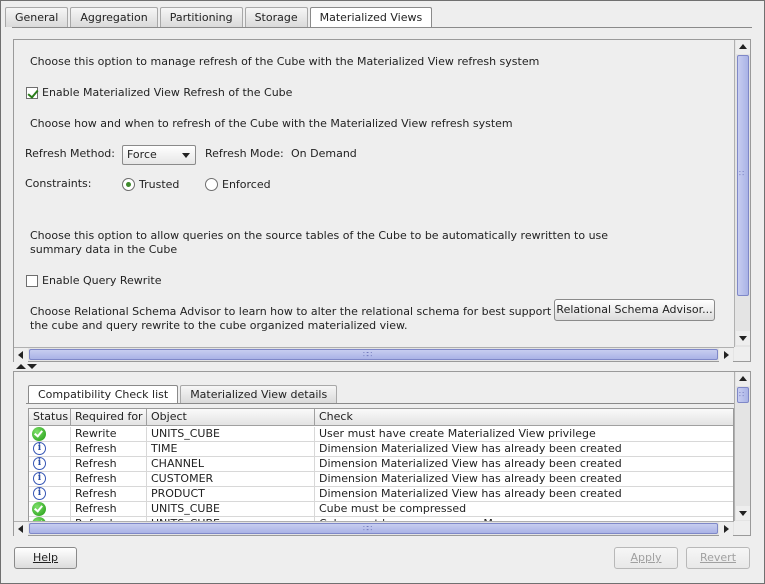  Describe the element at coordinates (324, 153) in the screenshot. I see `refresh-mode-value: On Demand` at that location.